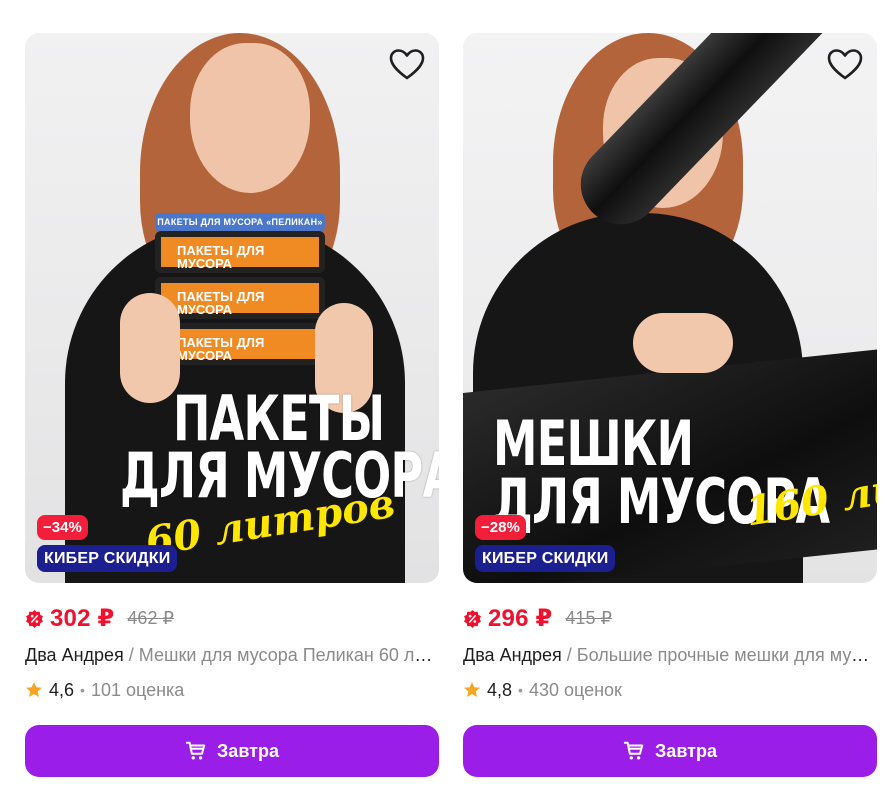 This screenshot has height=803, width=892. Describe the element at coordinates (232, 690) in the screenshot. I see `rating-row: 4,6 • 101 оценка` at that location.